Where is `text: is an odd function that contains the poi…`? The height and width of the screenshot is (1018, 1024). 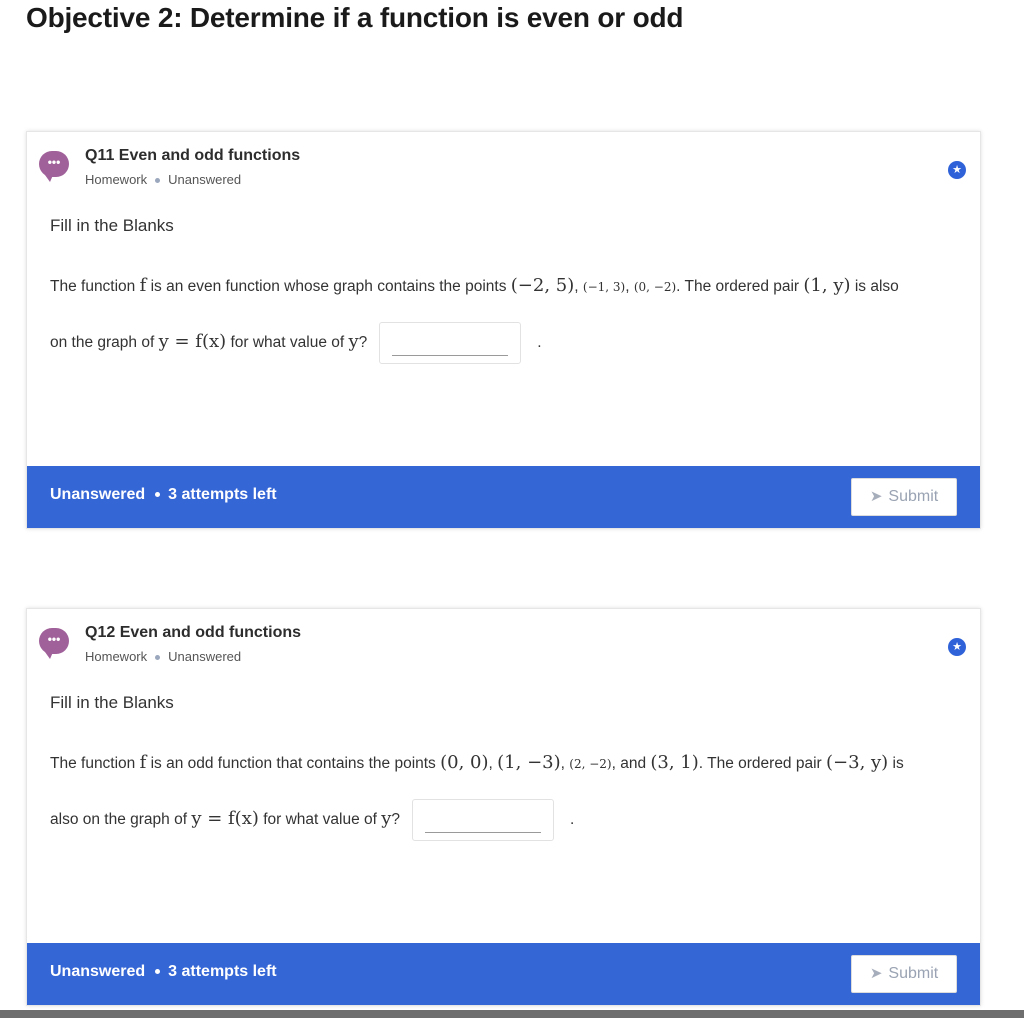
text: is an odd function that contains the poi… is located at coordinates (293, 763).